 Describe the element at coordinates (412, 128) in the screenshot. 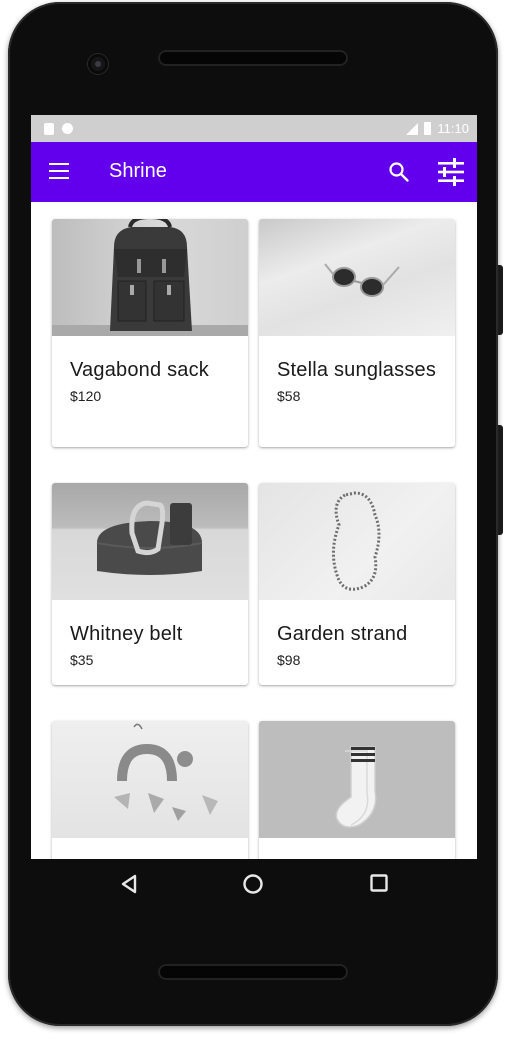

I see `signal-icon` at that location.